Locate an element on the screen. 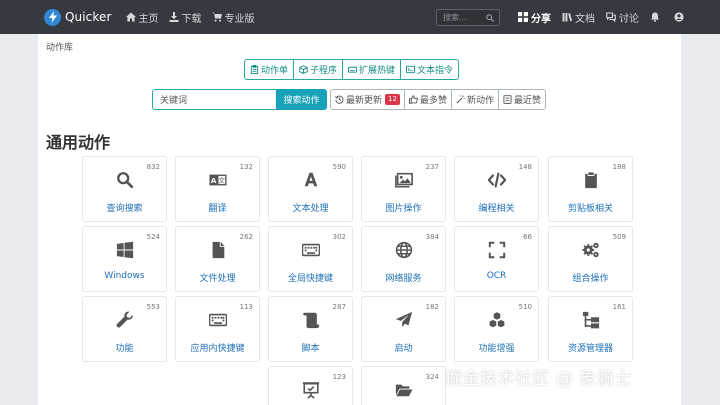 The image size is (720, 405). category-card-global-hotkey: 302 全局快捷键 is located at coordinates (310, 259).